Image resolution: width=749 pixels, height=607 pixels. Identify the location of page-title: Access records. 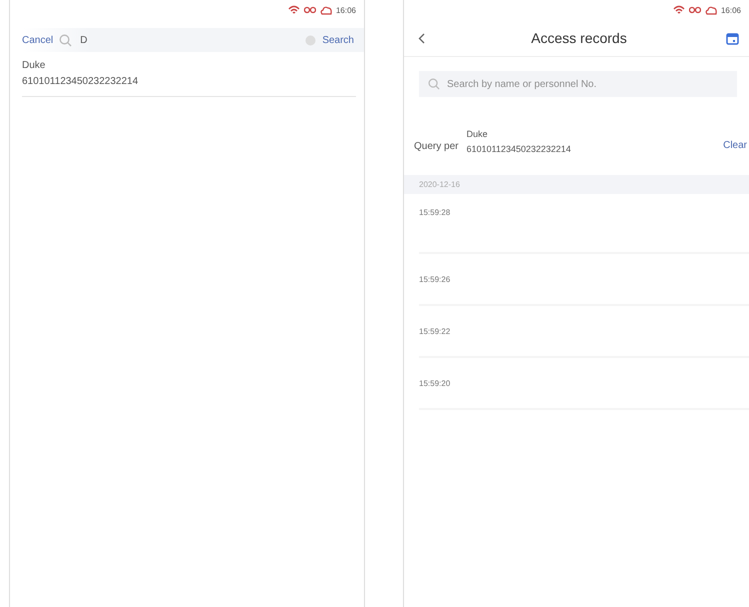
(579, 38).